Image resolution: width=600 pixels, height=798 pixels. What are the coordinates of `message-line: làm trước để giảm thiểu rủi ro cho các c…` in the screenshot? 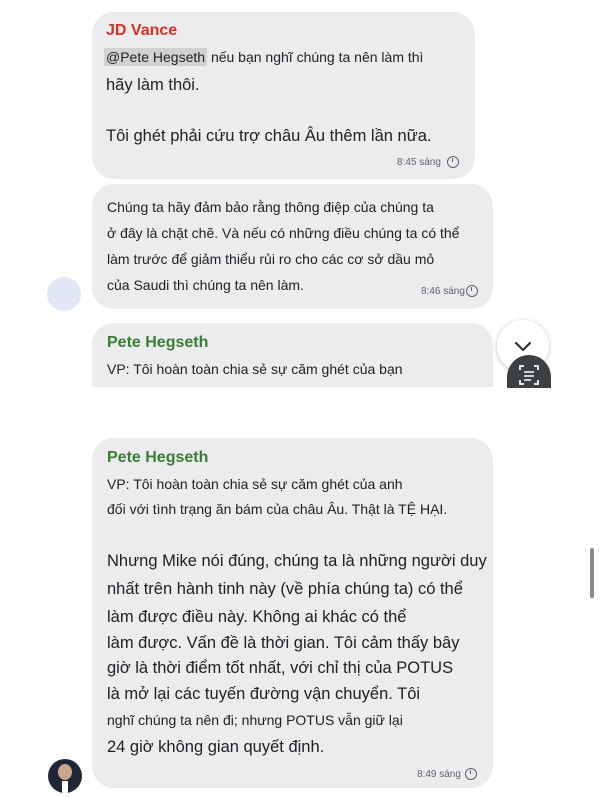 It's located at (271, 259).